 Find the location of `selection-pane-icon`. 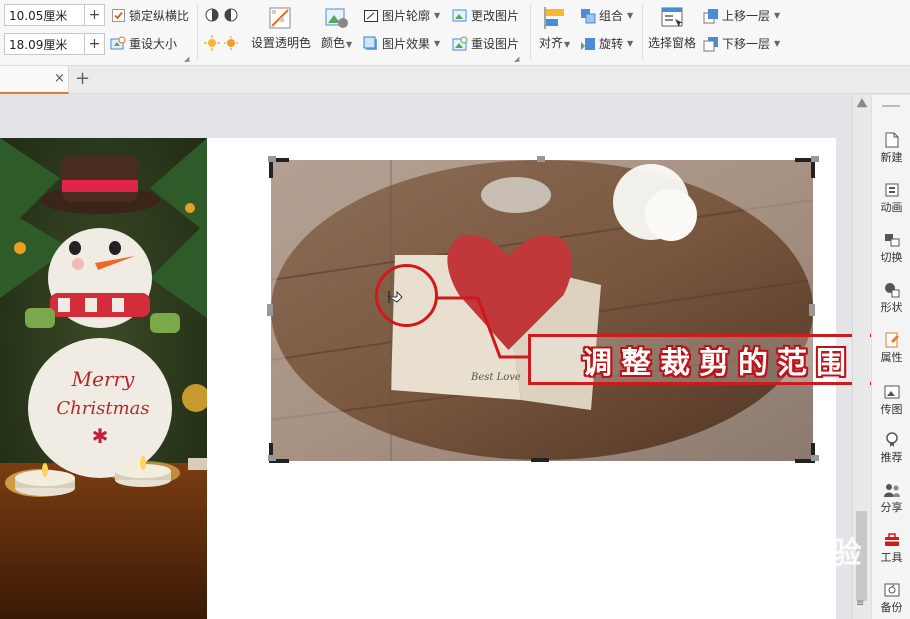

selection-pane-icon is located at coordinates (672, 18).